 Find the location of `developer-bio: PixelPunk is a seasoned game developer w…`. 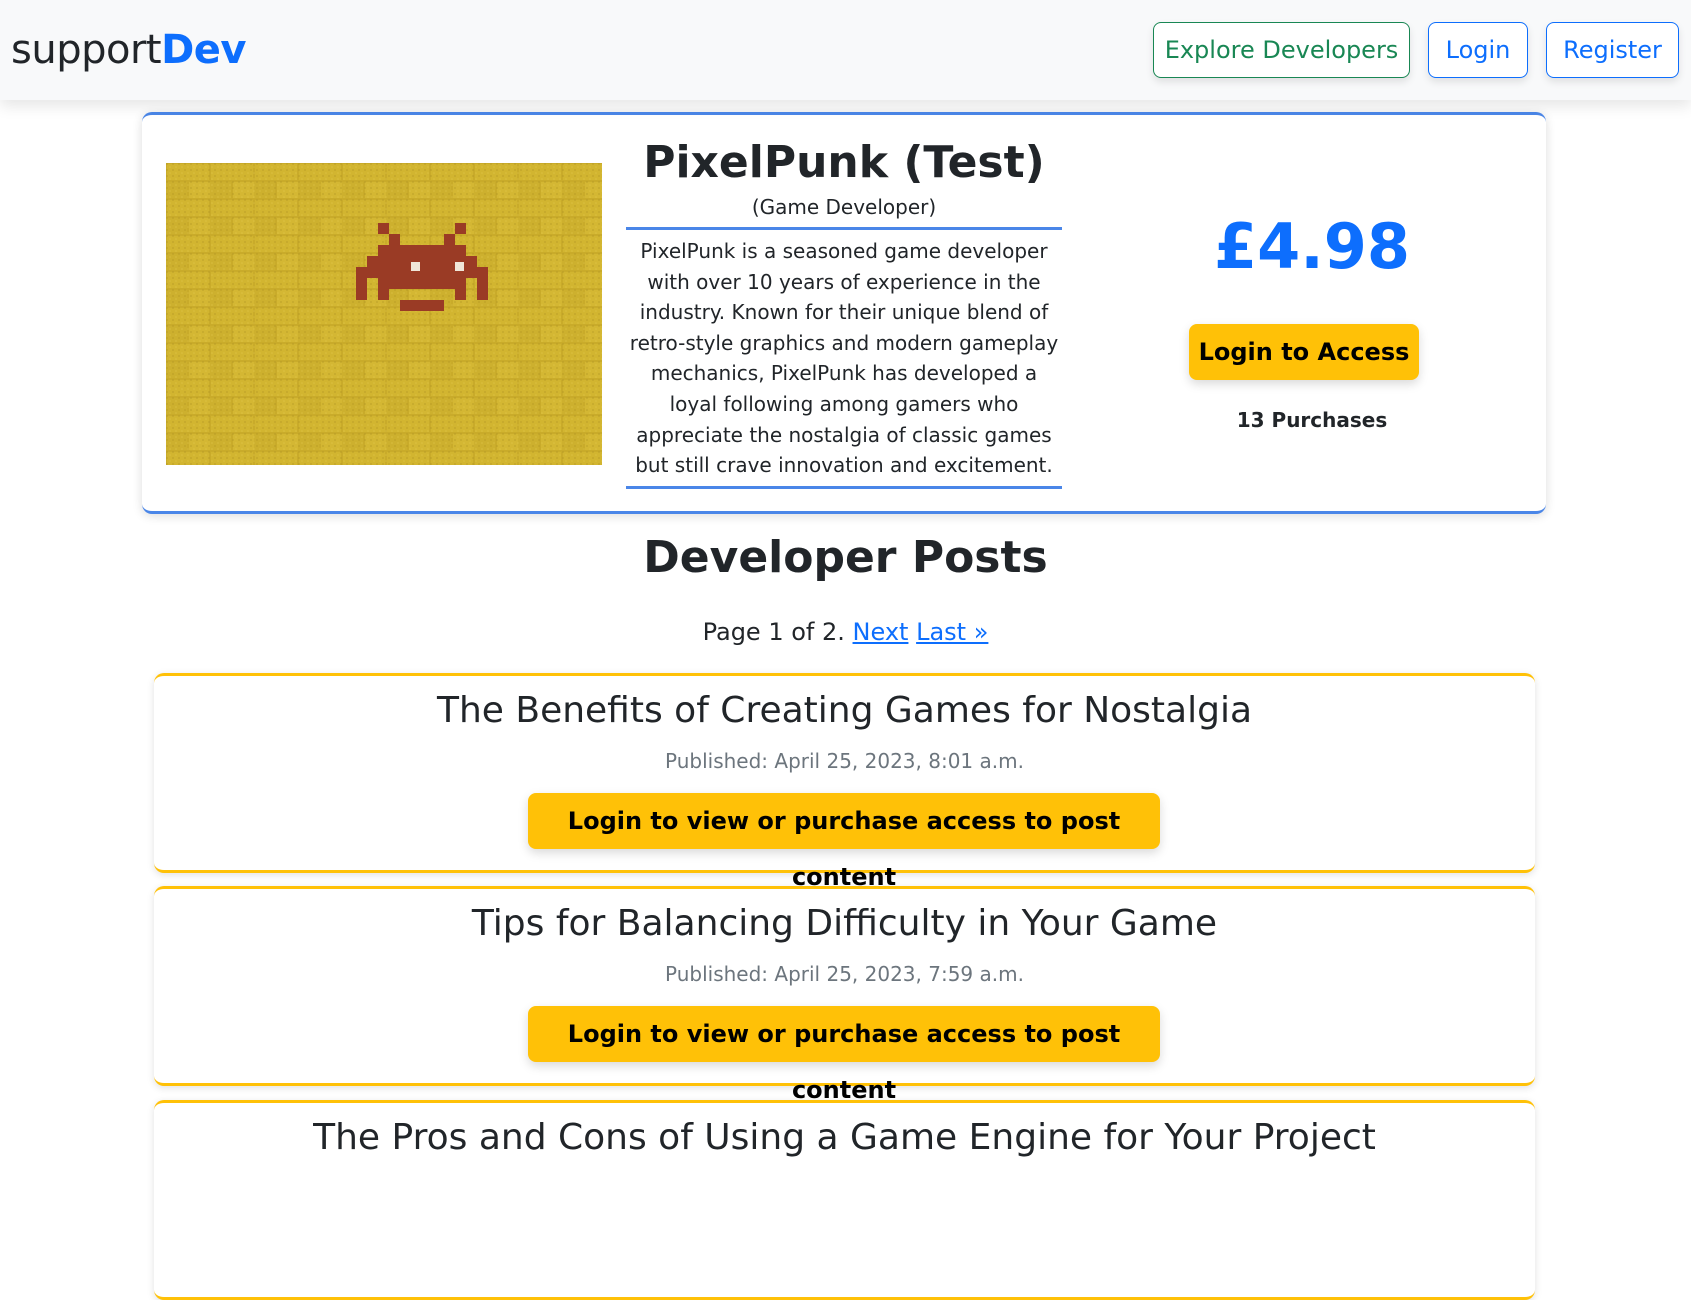

developer-bio: PixelPunk is a seasoned game developer w… is located at coordinates (844, 358).